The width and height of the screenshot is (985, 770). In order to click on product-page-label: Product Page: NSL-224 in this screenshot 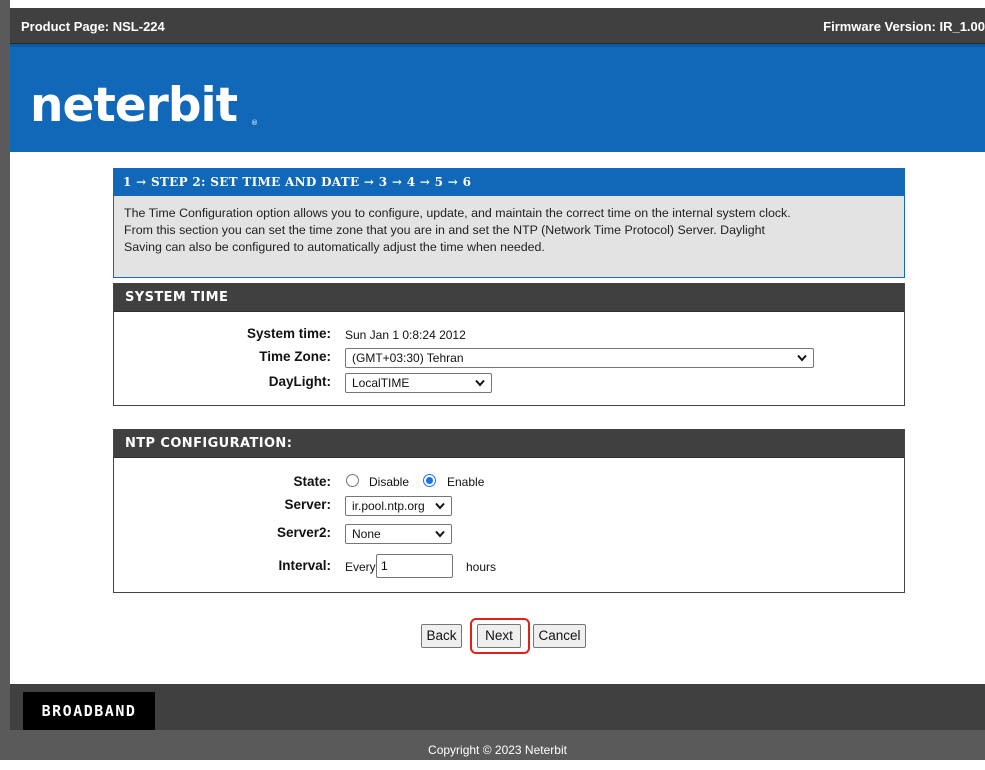, I will do `click(93, 26)`.